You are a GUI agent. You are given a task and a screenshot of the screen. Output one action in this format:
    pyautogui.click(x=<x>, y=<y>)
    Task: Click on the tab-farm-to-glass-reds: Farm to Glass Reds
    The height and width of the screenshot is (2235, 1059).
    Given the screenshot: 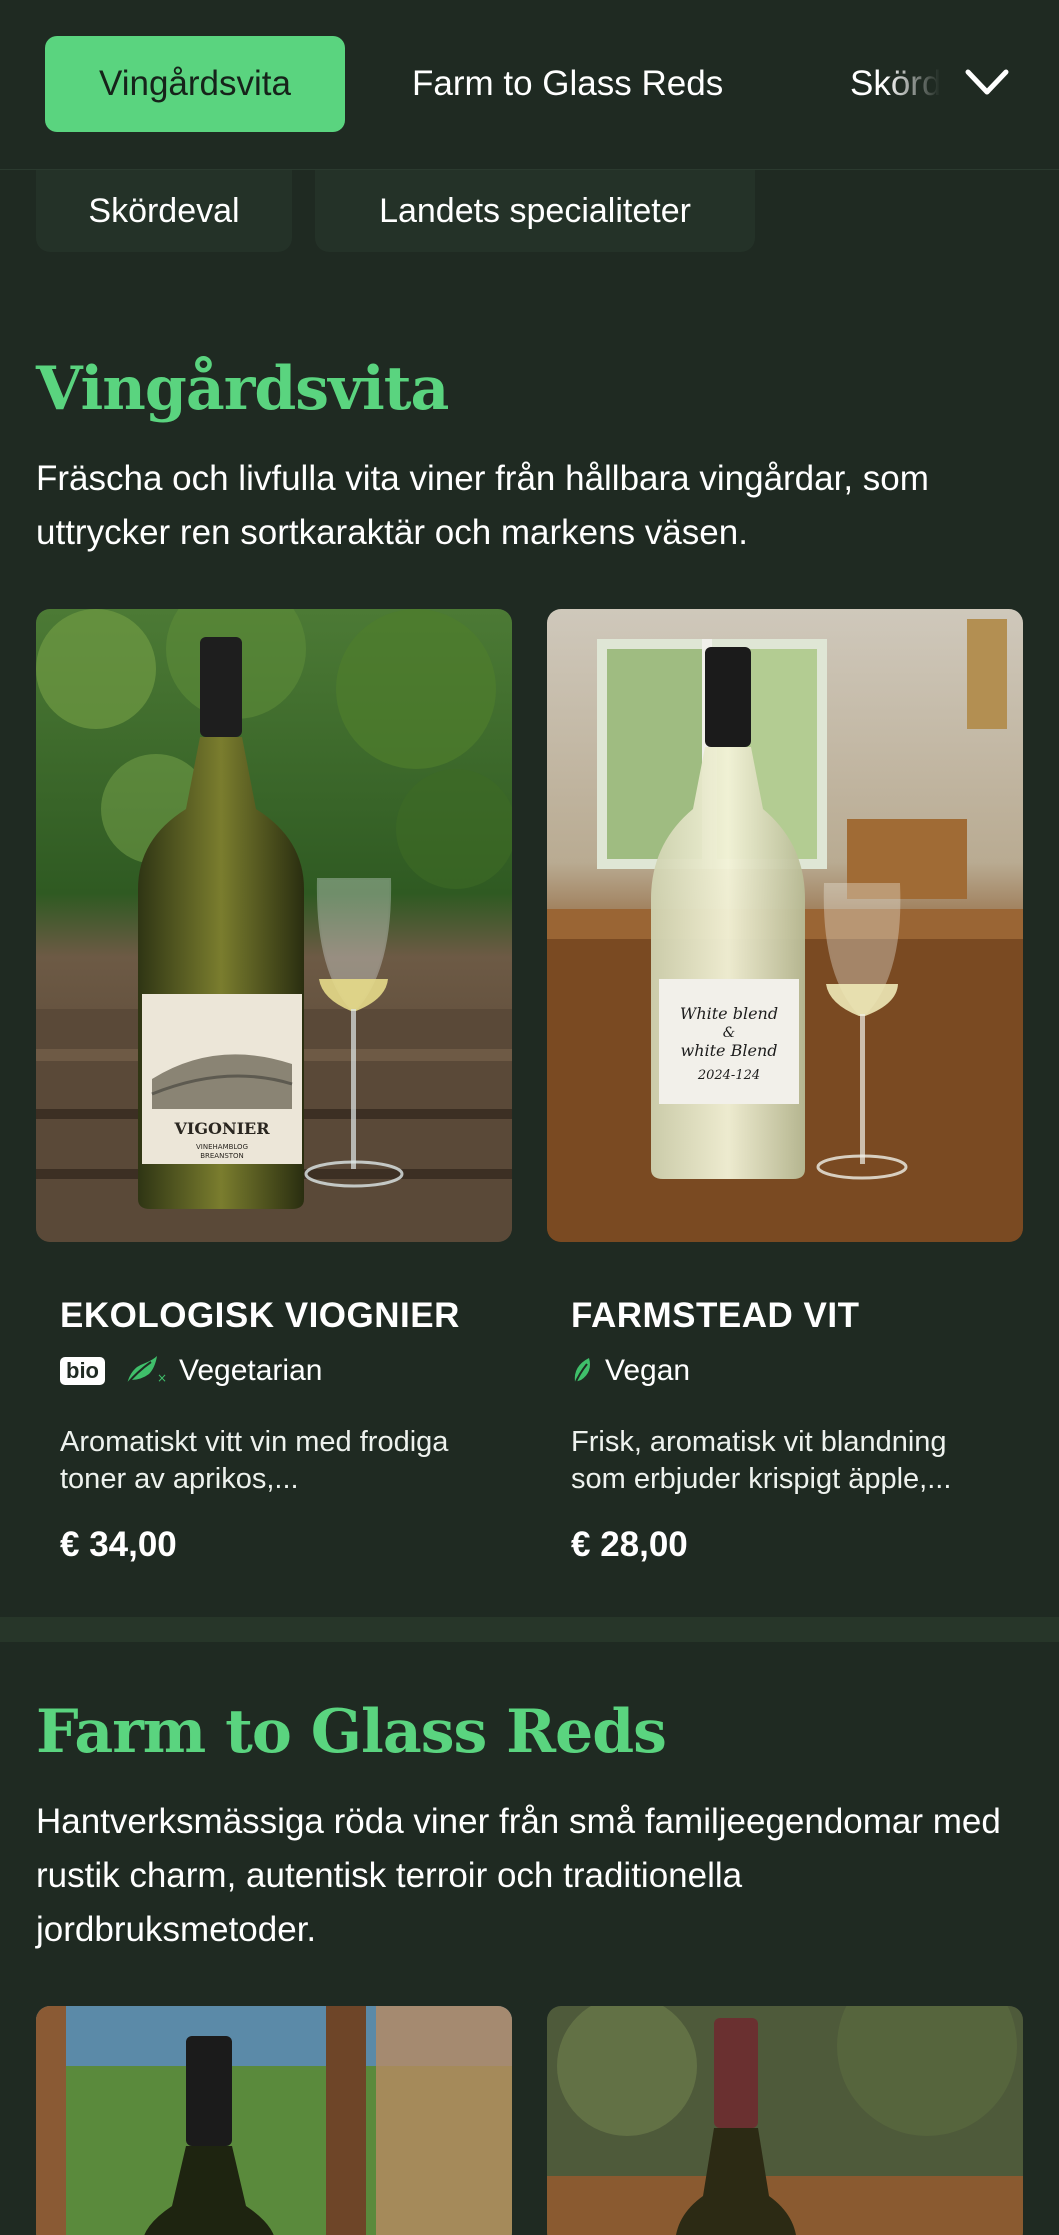 What is the action you would take?
    pyautogui.click(x=567, y=84)
    